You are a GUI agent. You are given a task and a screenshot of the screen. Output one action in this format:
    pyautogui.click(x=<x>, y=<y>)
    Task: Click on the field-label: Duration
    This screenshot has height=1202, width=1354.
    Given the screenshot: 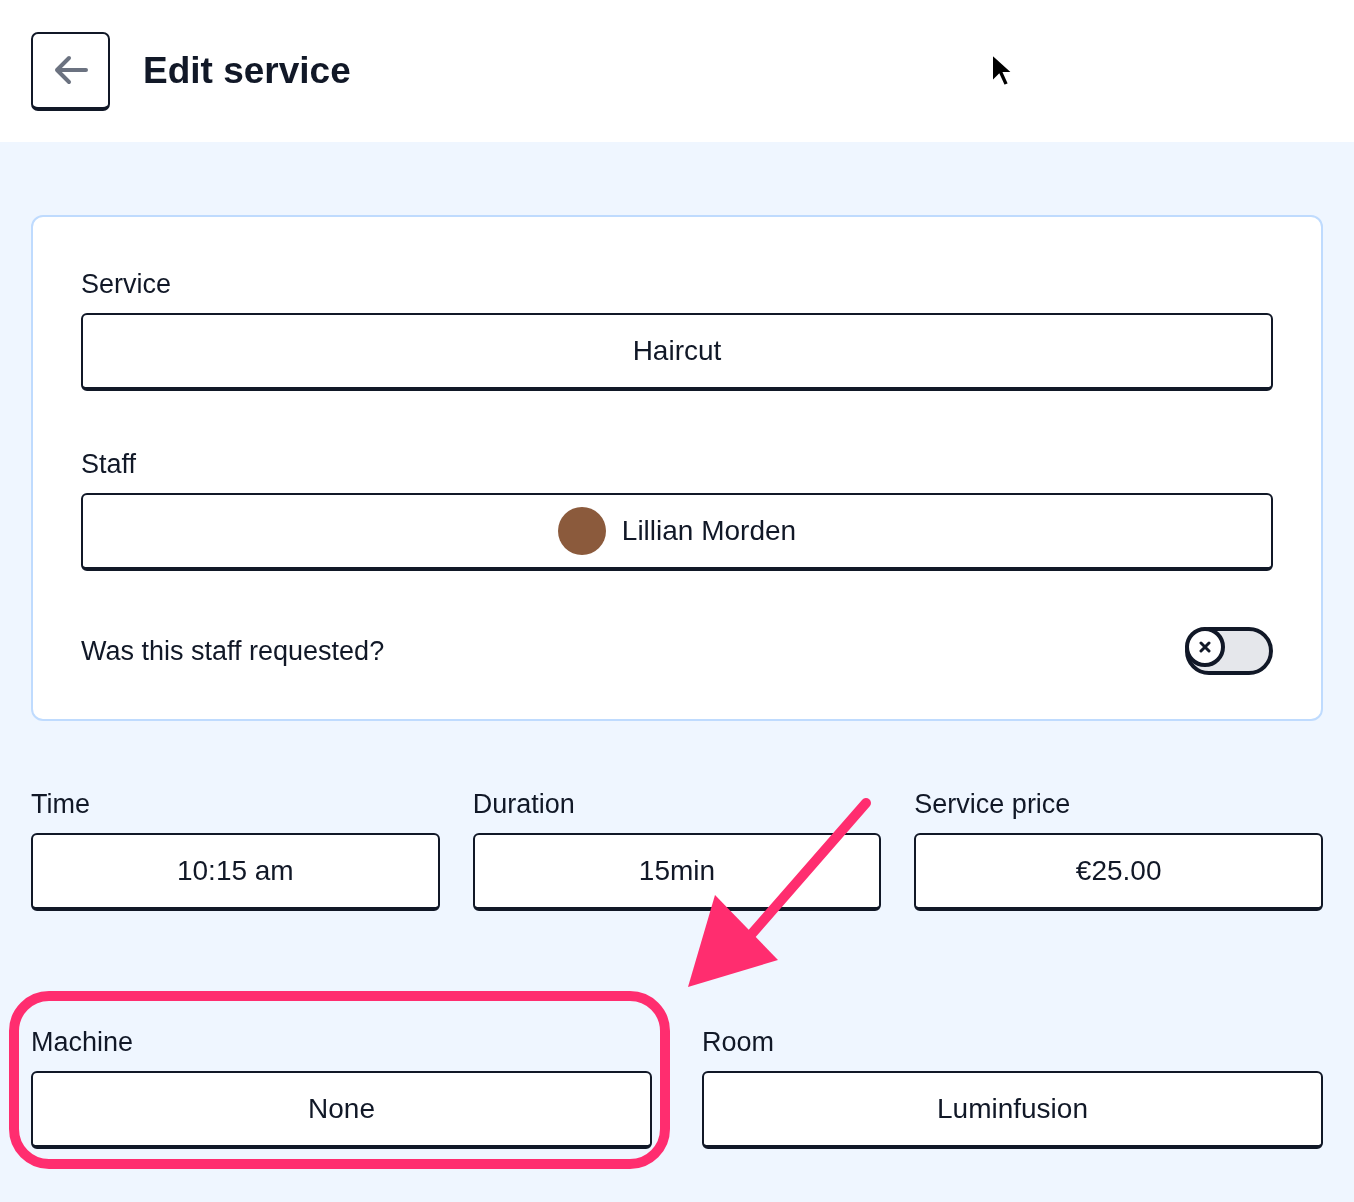 What is the action you would take?
    pyautogui.click(x=524, y=804)
    